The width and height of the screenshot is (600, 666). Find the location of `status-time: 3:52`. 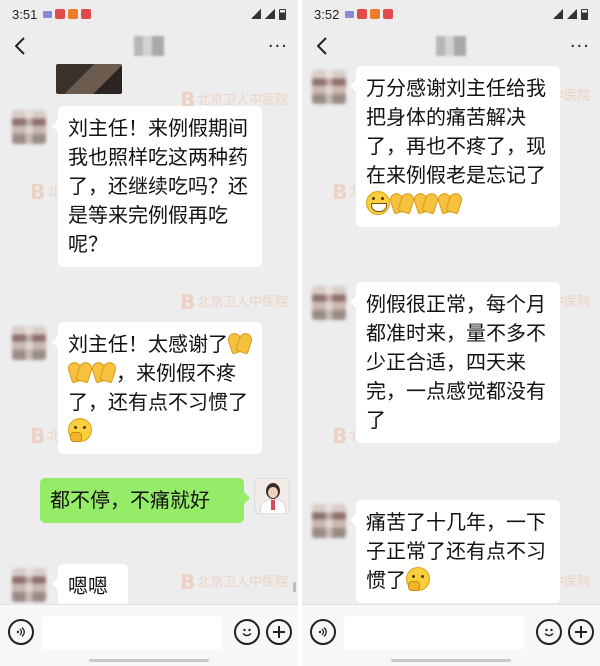

status-time: 3:52 is located at coordinates (327, 14).